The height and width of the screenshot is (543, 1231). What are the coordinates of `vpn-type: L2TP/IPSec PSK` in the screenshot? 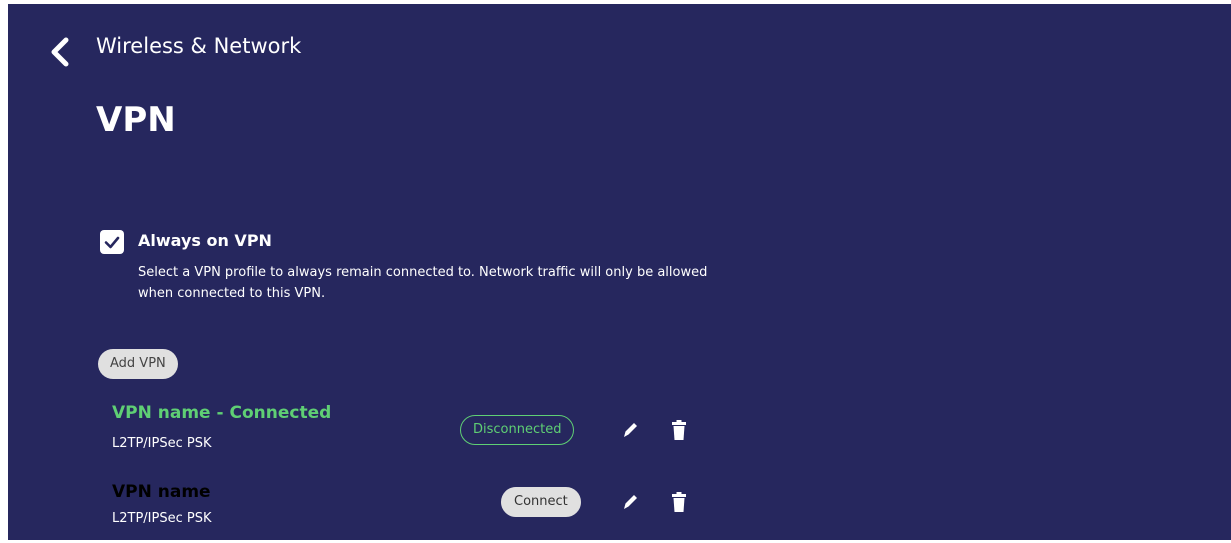 It's located at (162, 518).